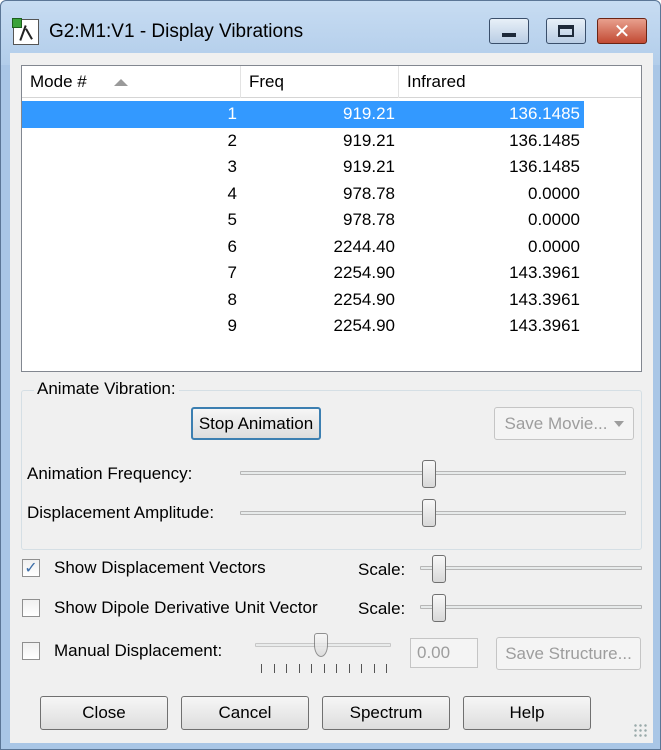  Describe the element at coordinates (110, 473) in the screenshot. I see `animation-frequency-label: Animation Frequency:` at that location.